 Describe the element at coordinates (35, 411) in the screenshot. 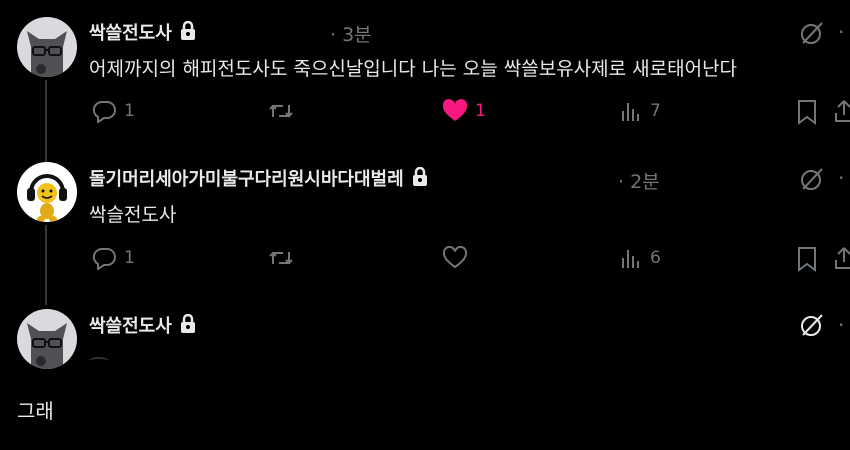

I see `reply-text: 그래` at that location.